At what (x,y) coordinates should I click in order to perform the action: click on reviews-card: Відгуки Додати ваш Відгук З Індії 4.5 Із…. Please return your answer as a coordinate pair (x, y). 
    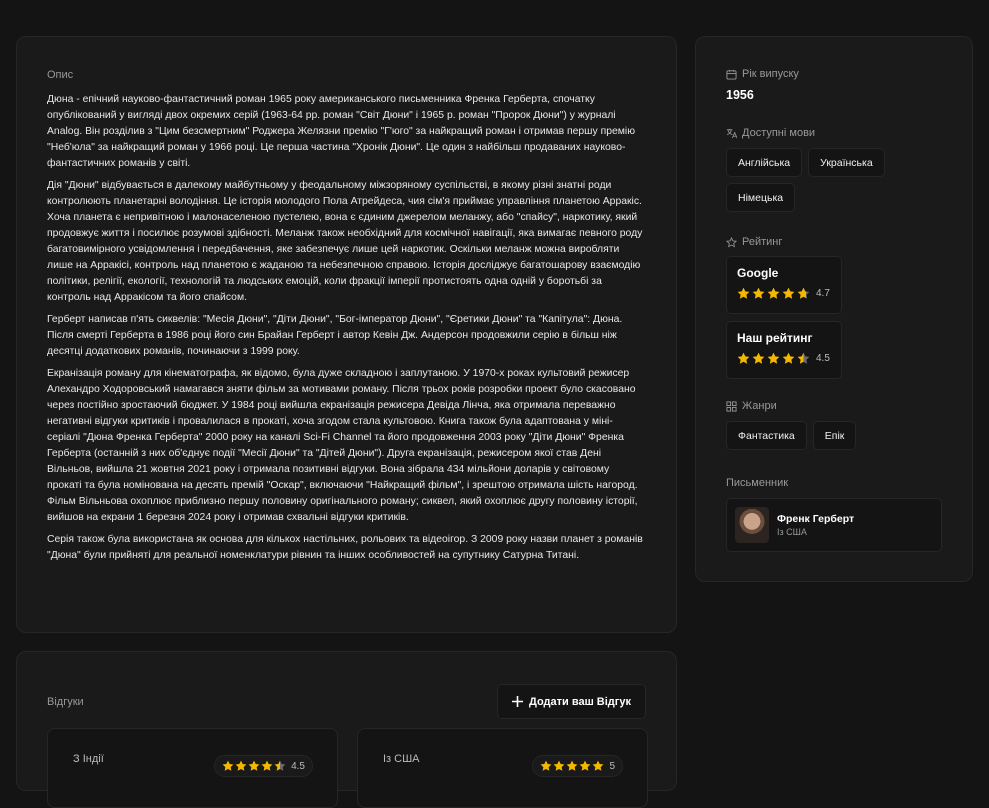
    Looking at the image, I should click on (346, 729).